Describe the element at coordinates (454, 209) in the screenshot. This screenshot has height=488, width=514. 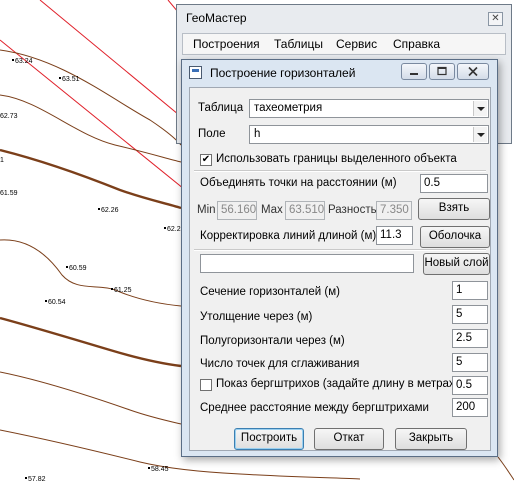
I see `take-button: Взять` at that location.